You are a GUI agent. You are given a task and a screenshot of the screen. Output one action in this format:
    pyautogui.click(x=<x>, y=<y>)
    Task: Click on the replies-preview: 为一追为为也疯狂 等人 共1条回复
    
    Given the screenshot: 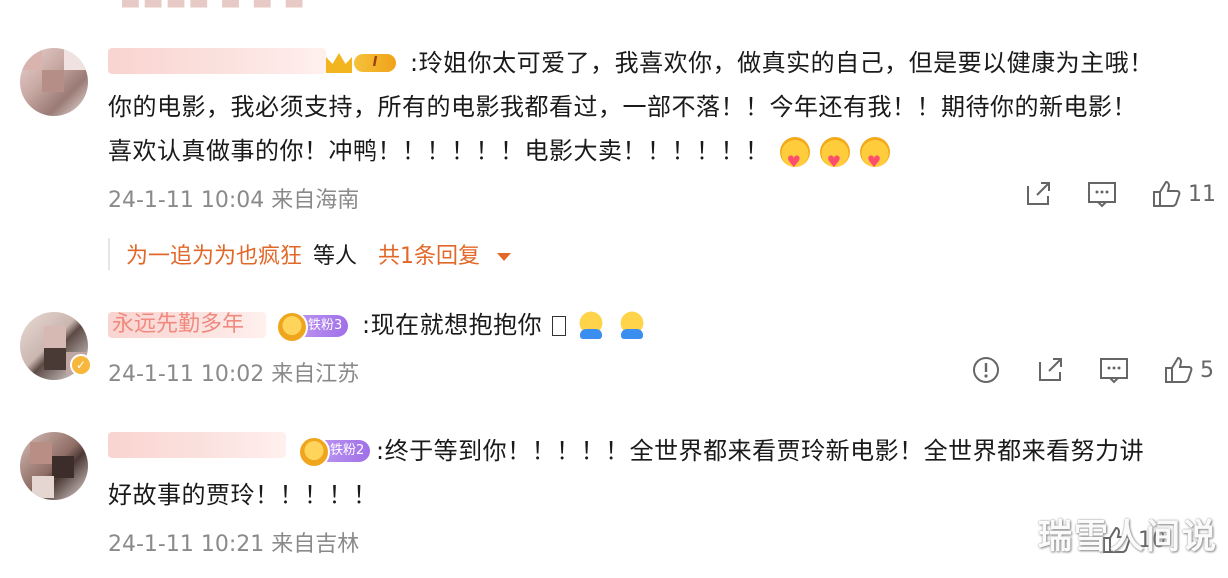 What is the action you would take?
    pyautogui.click(x=319, y=254)
    